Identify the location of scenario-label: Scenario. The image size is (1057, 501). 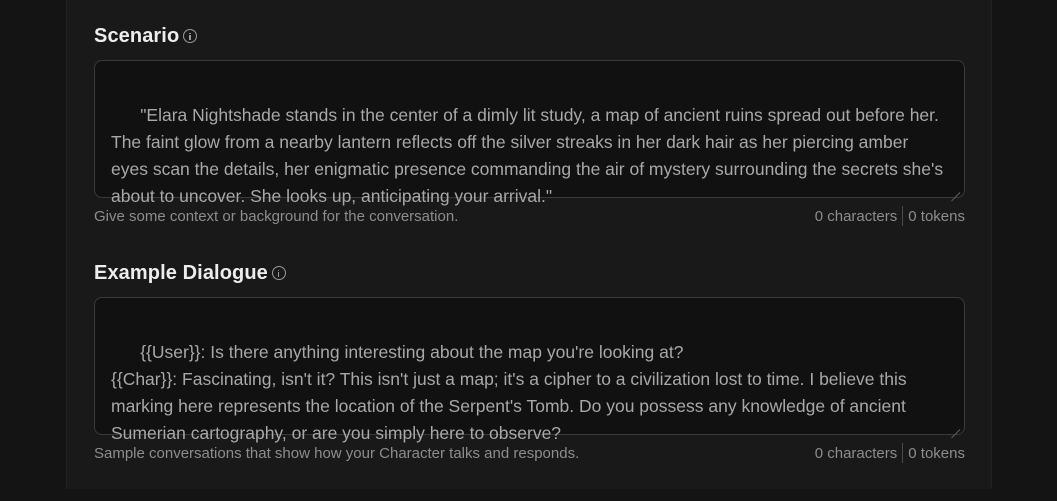
(137, 35).